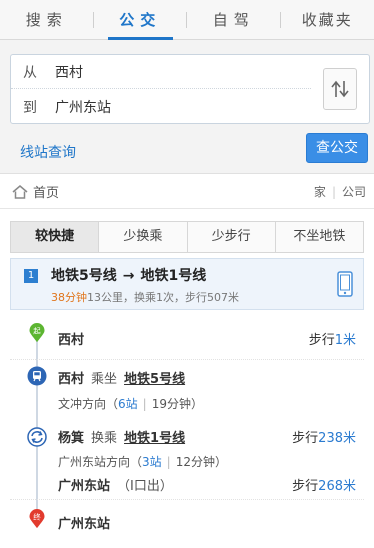  I want to click on plan-line-a: 地铁5号线, so click(84, 276).